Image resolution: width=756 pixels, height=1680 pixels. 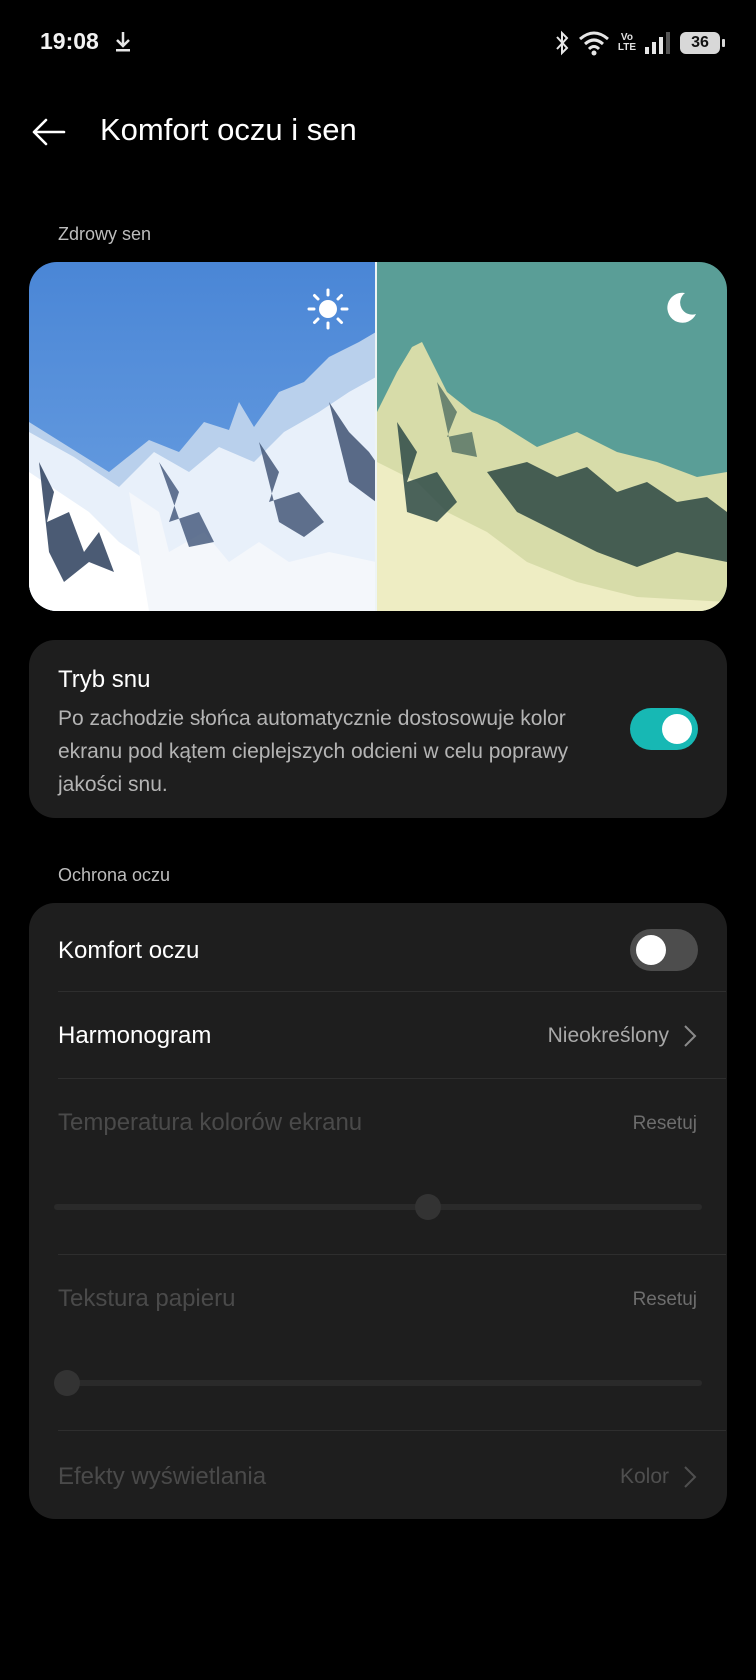 What do you see at coordinates (210, 1122) in the screenshot?
I see `color-temperature-label: Temperatura kolorów ekranu` at bounding box center [210, 1122].